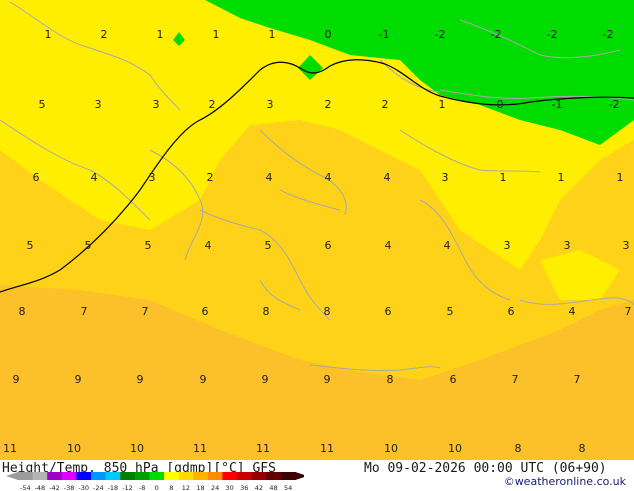 This screenshot has height=491, width=634. Describe the element at coordinates (12, 476) in the screenshot. I see `scale-left-arrow` at that location.